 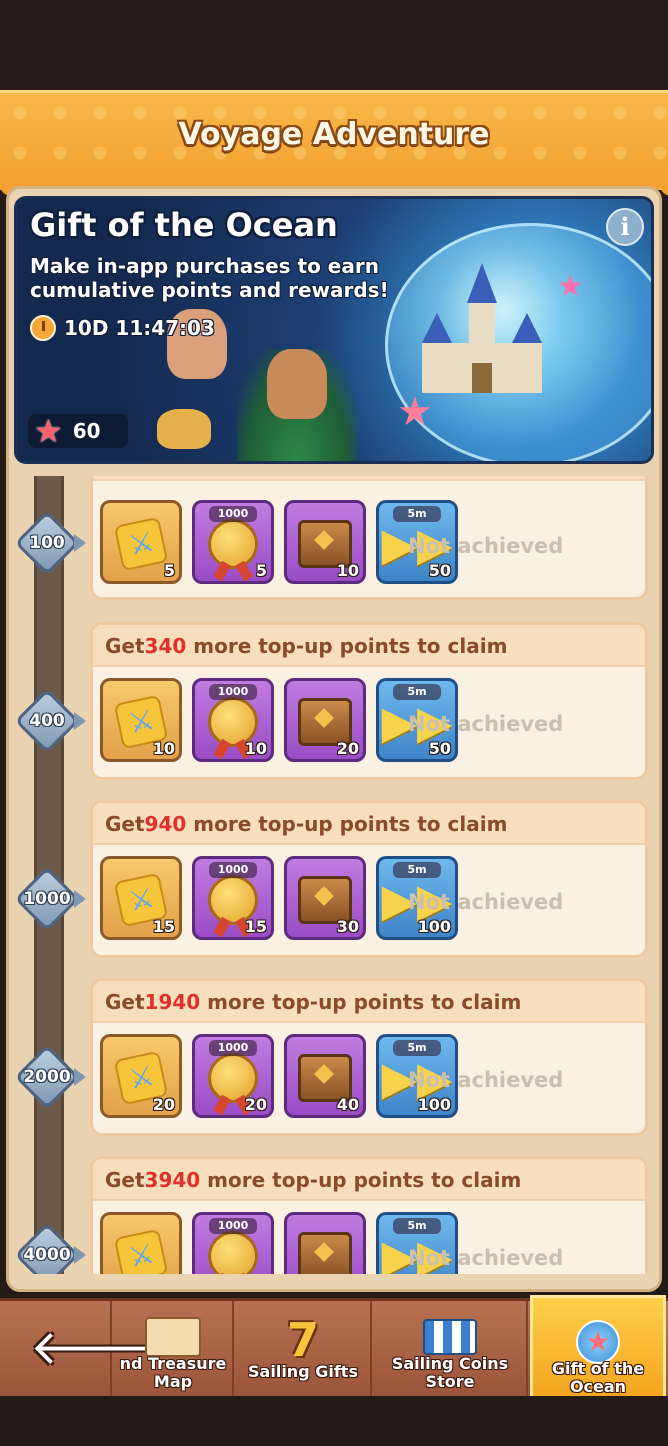 I want to click on milestone-node: 100, so click(x=50, y=543).